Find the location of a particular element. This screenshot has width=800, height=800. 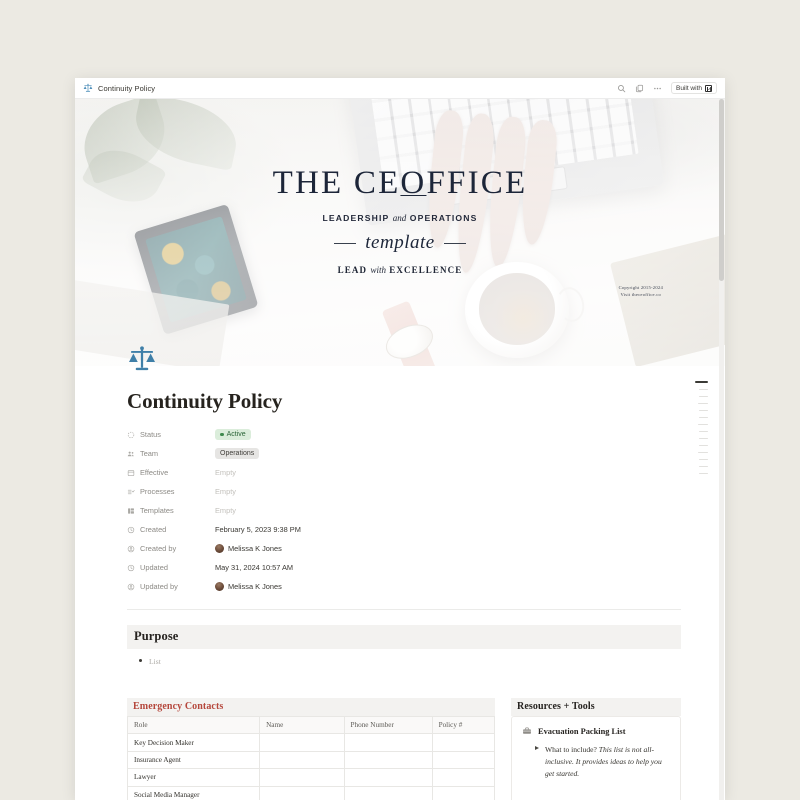

section-emergency-contacts-heading: Emergency Contacts is located at coordinates (311, 707).